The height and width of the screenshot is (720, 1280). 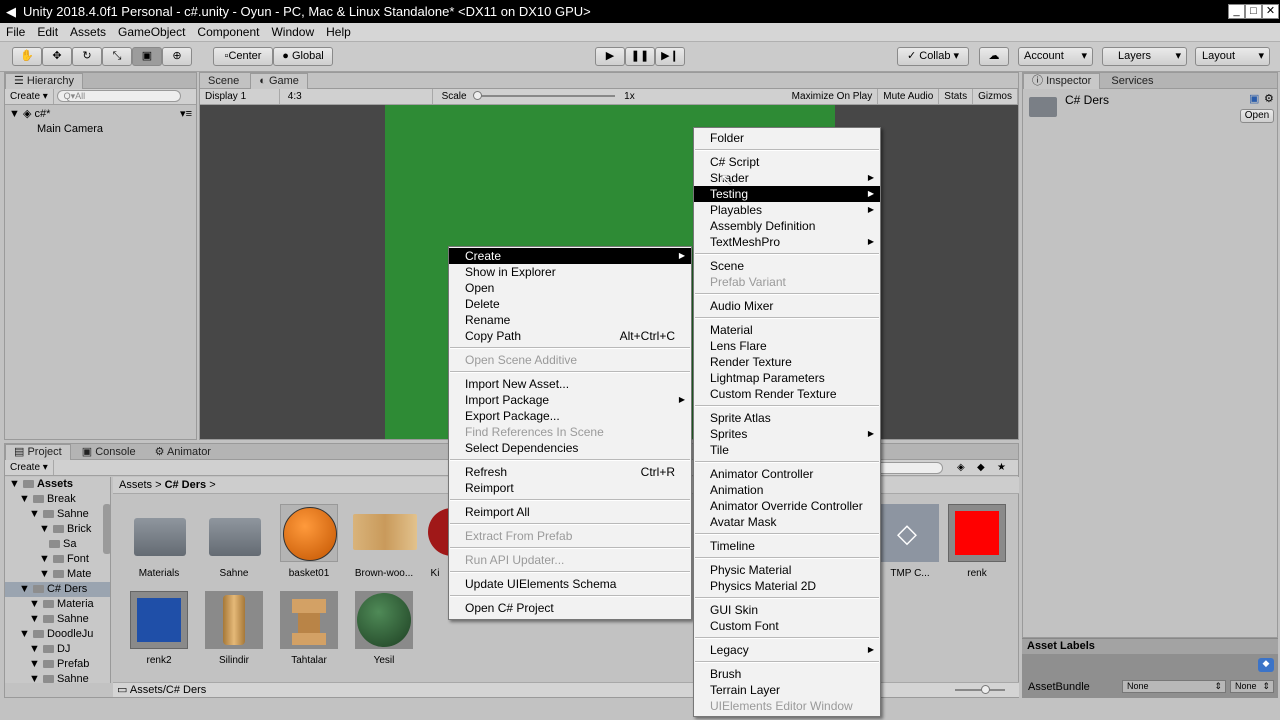 What do you see at coordinates (151, 32) in the screenshot?
I see `menu-gameobject: GameObject` at bounding box center [151, 32].